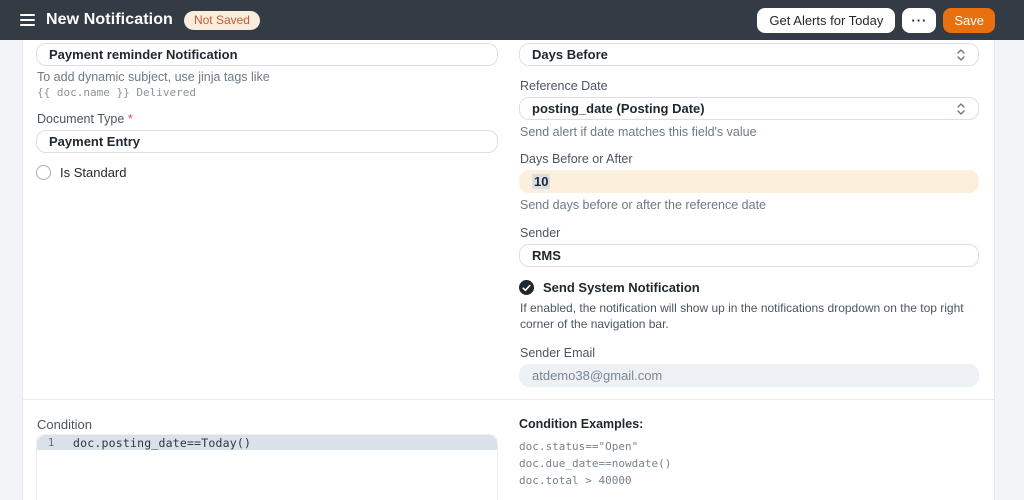 Image resolution: width=1024 pixels, height=500 pixels. I want to click on sender-label: Sender, so click(540, 233).